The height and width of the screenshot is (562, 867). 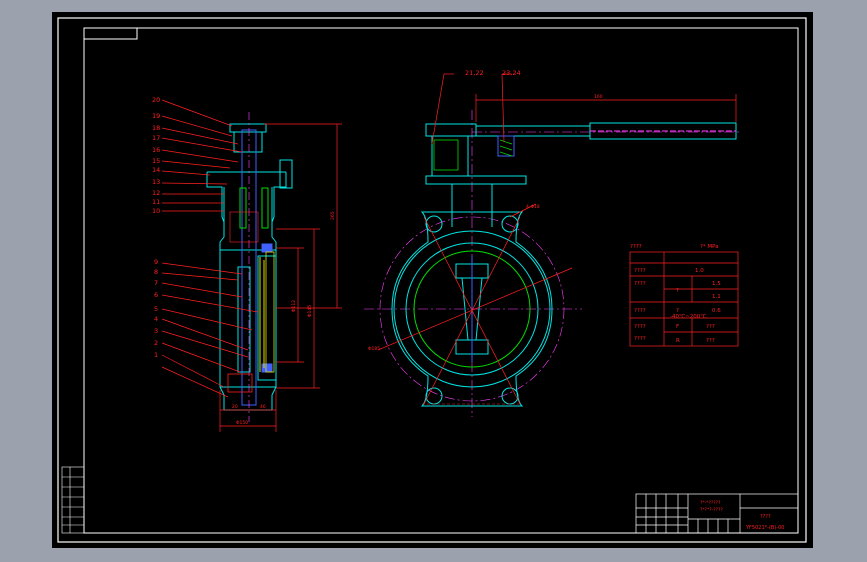 What do you see at coordinates (765, 517) in the screenshot?
I see `drawing-name: ????` at bounding box center [765, 517].